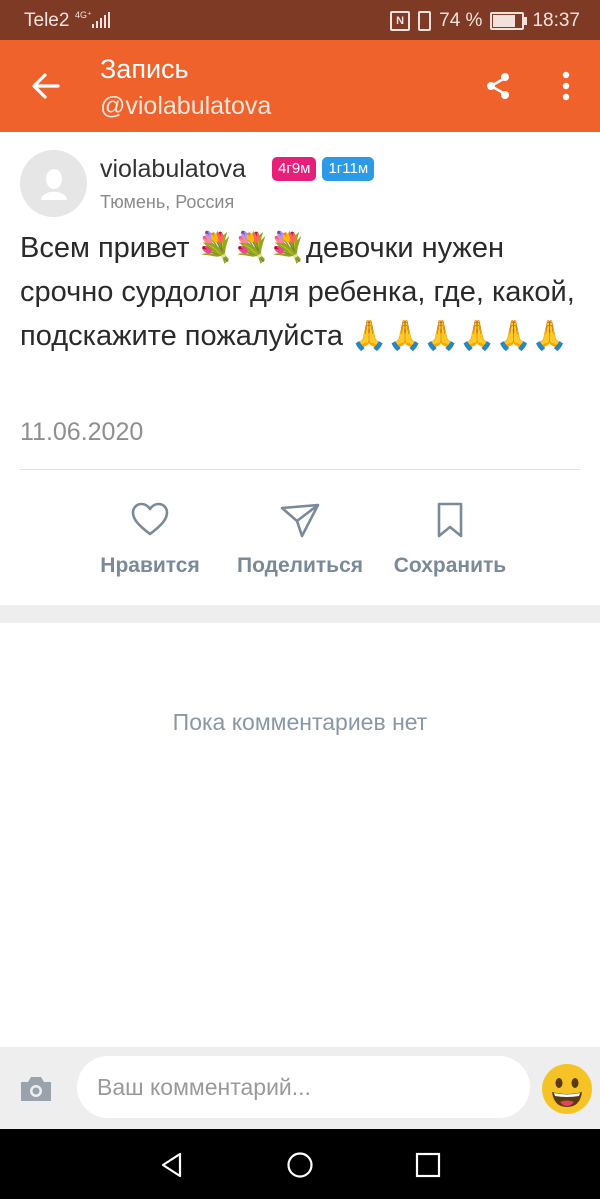  Describe the element at coordinates (83, 15) in the screenshot. I see `network-type: 4G⁺` at that location.